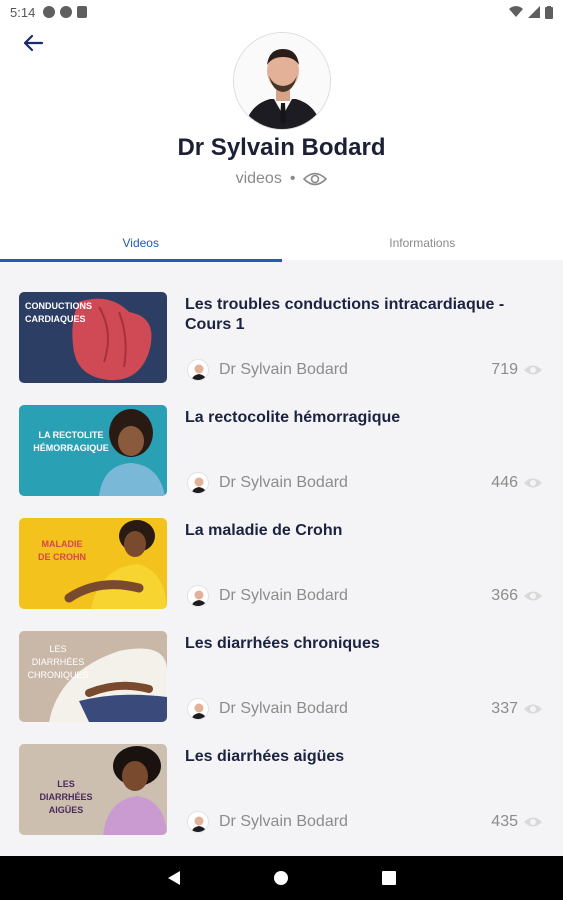 This screenshot has height=900, width=563. I want to click on square-recents-icon, so click(389, 878).